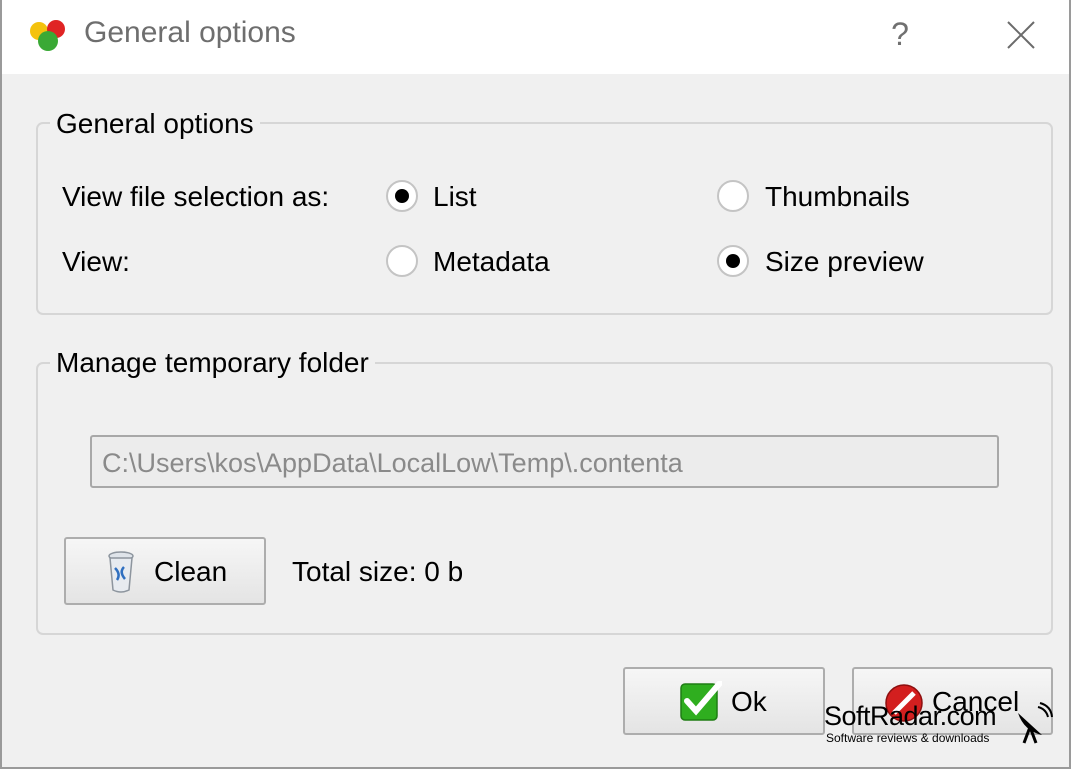 This screenshot has height=769, width=1071. What do you see at coordinates (910, 716) in the screenshot?
I see `watermark-title: SoftRadar.com` at bounding box center [910, 716].